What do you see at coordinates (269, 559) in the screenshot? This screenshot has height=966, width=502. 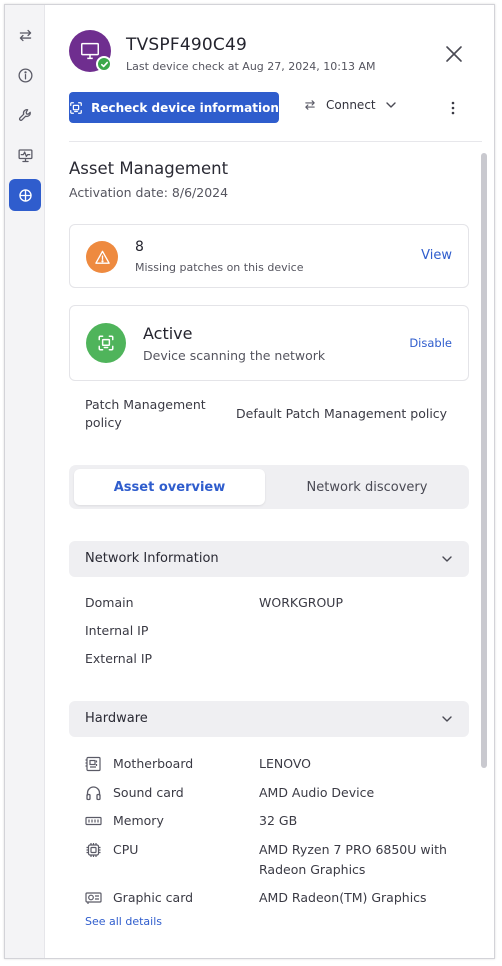 I see `network-info-accordion: Network Information` at bounding box center [269, 559].